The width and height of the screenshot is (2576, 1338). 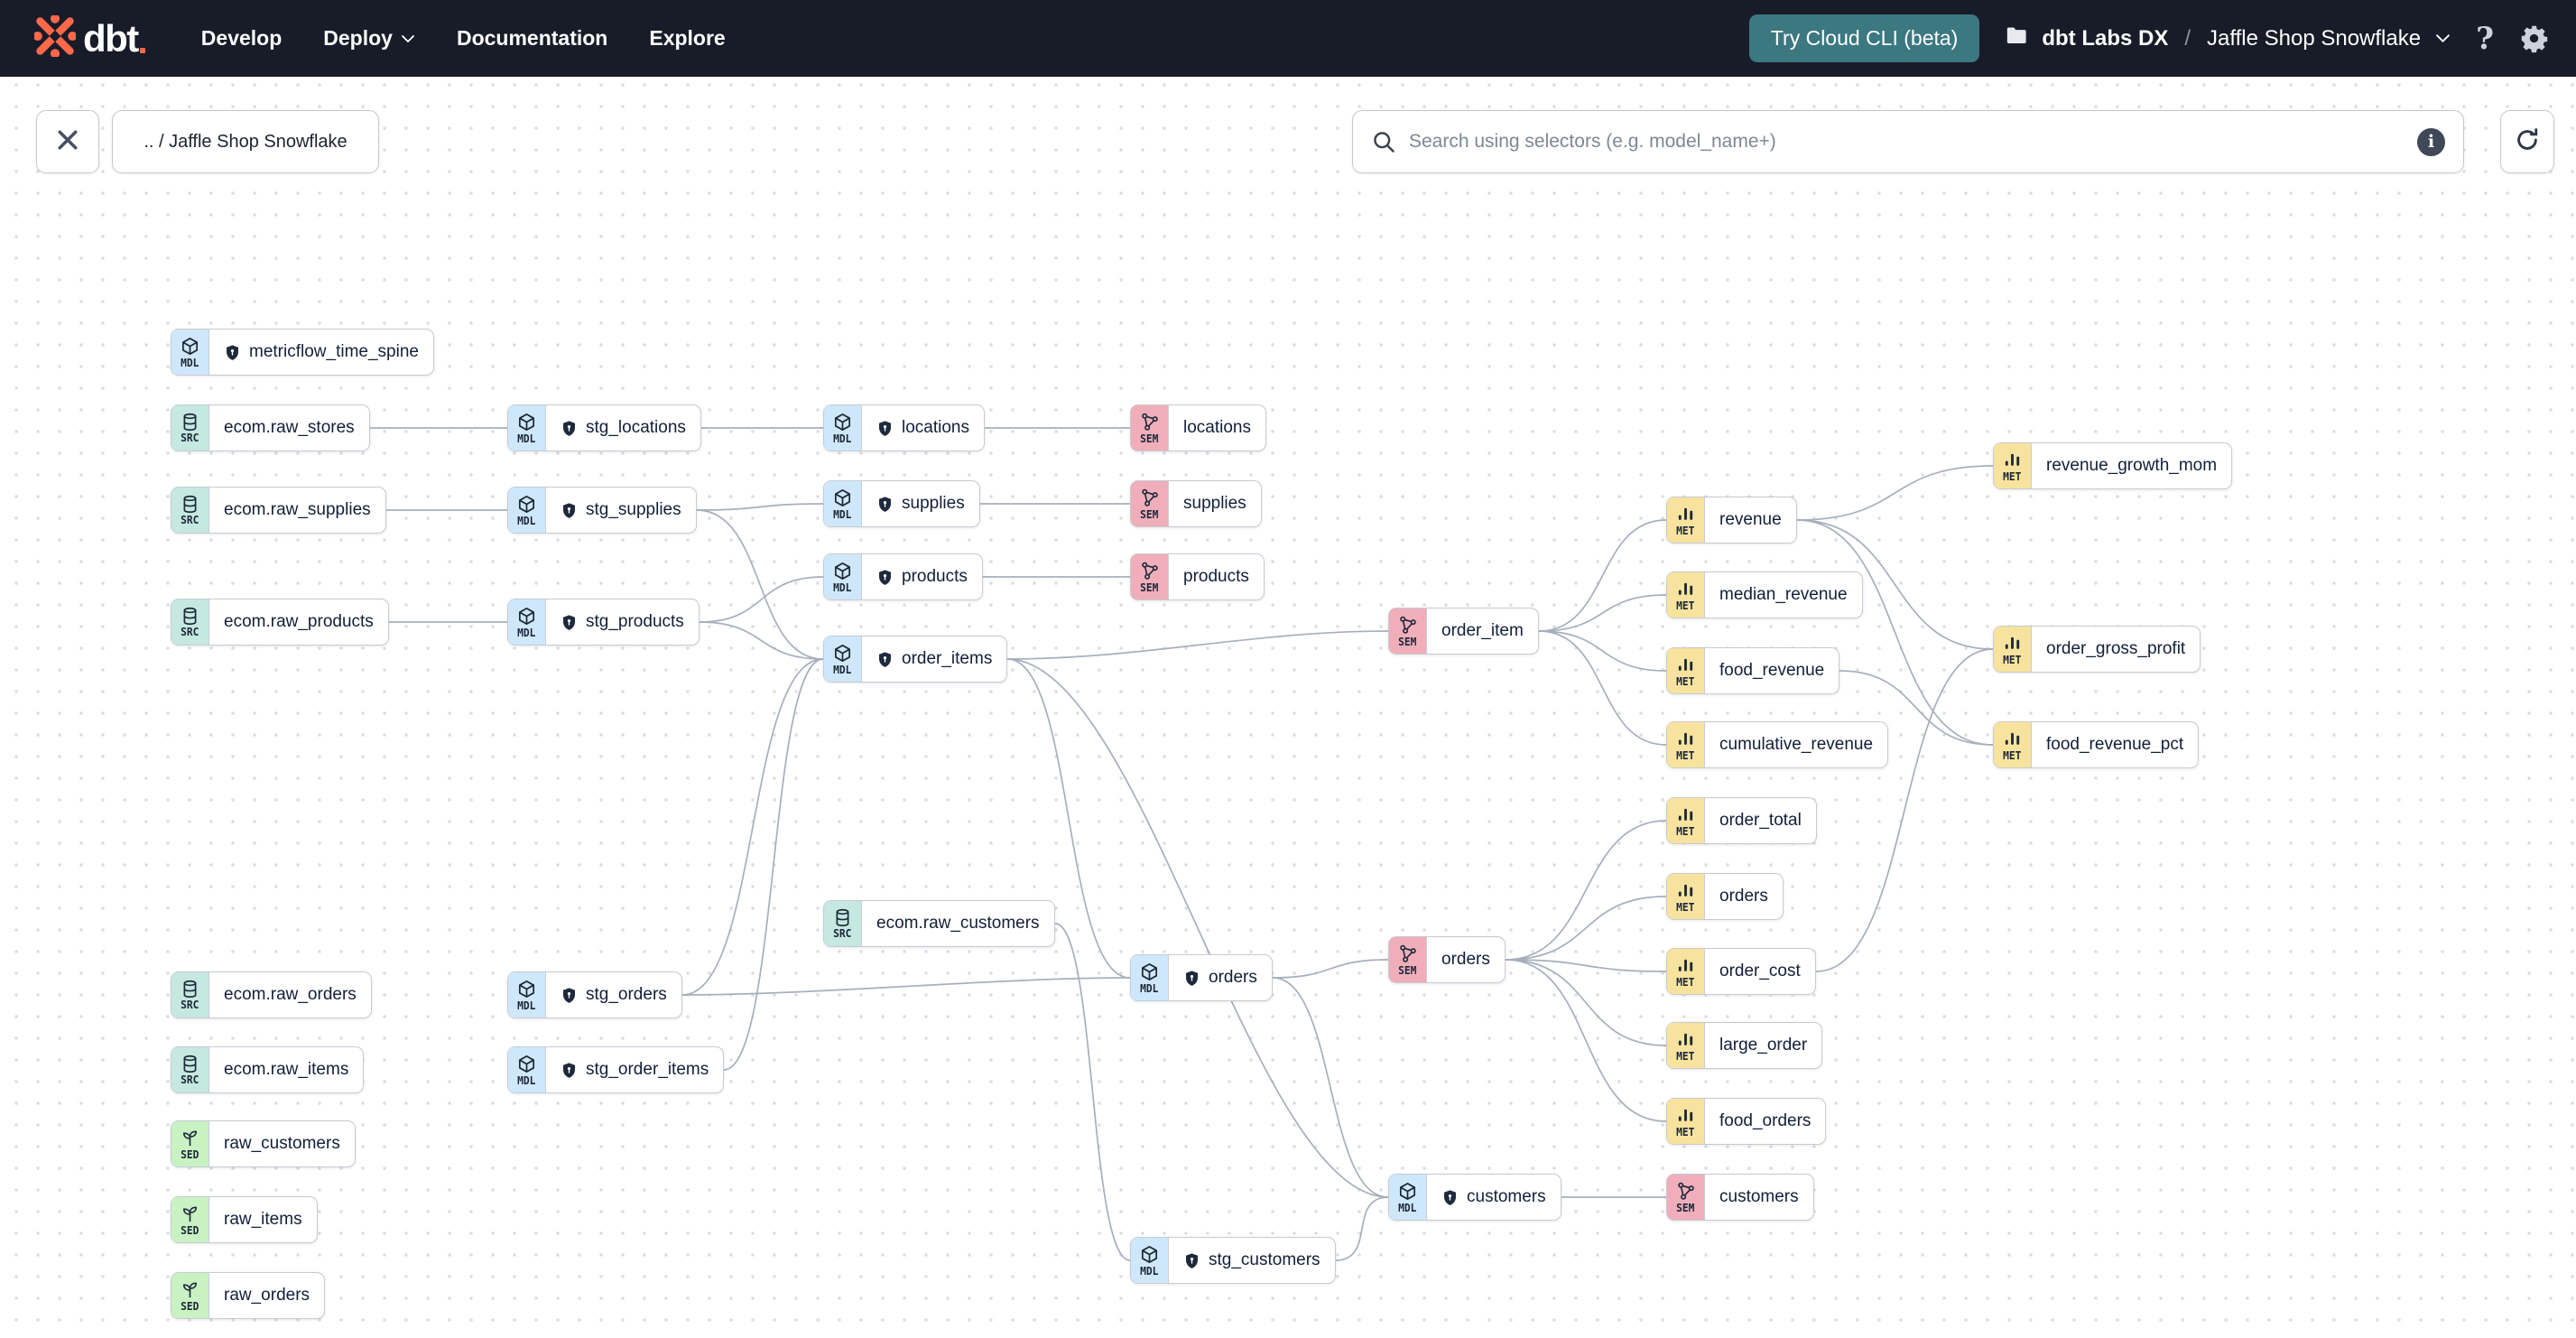 I want to click on graph-node-metricflow_time_spine: MDL metricflow_time_spine, so click(x=302, y=353).